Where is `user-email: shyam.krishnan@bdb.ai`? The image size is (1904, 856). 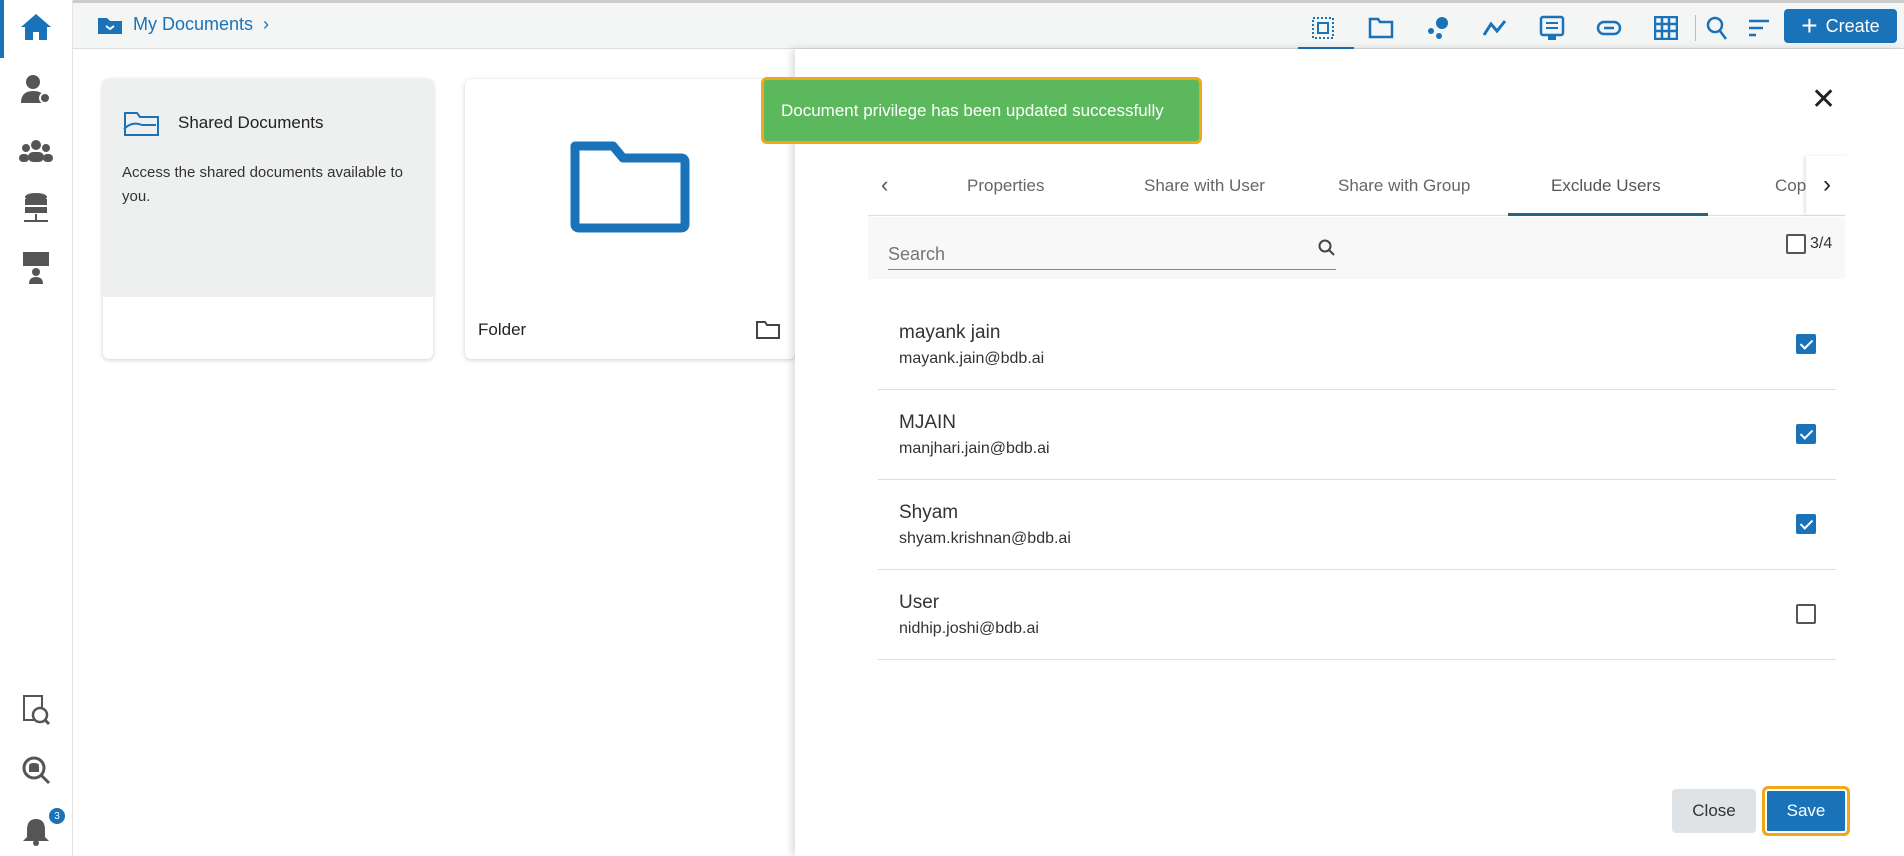 user-email: shyam.krishnan@bdb.ai is located at coordinates (985, 538).